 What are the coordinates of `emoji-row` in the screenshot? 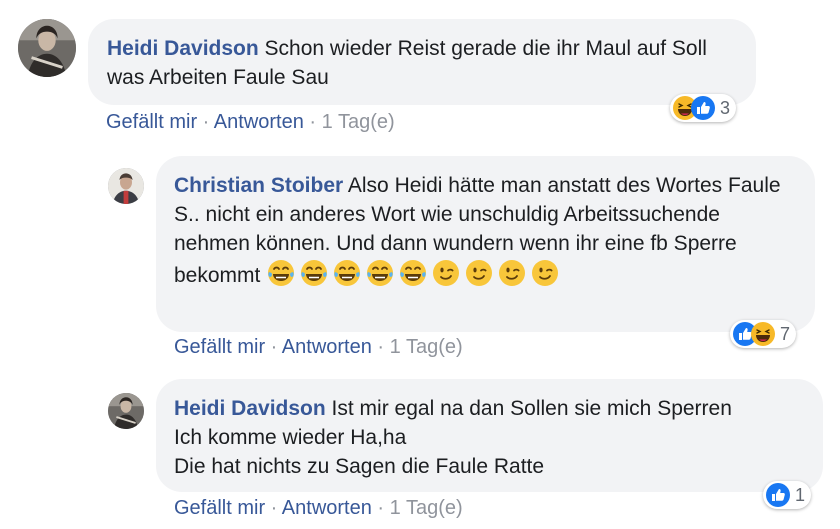 It's located at (414, 275).